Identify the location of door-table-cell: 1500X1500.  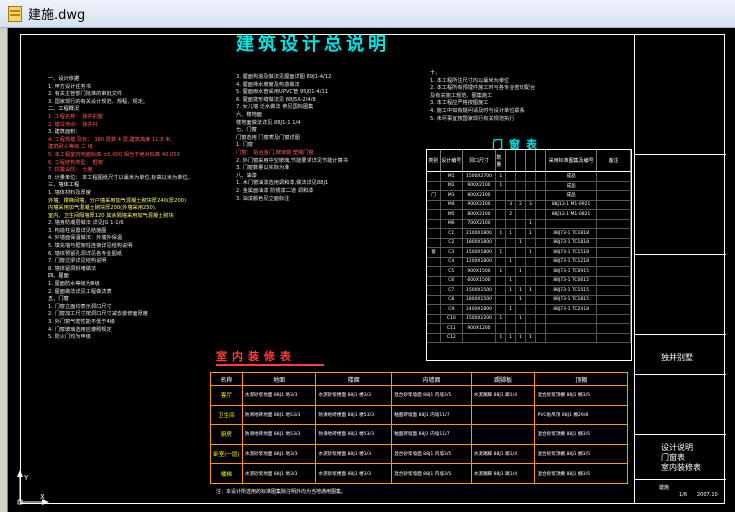
(480, 290).